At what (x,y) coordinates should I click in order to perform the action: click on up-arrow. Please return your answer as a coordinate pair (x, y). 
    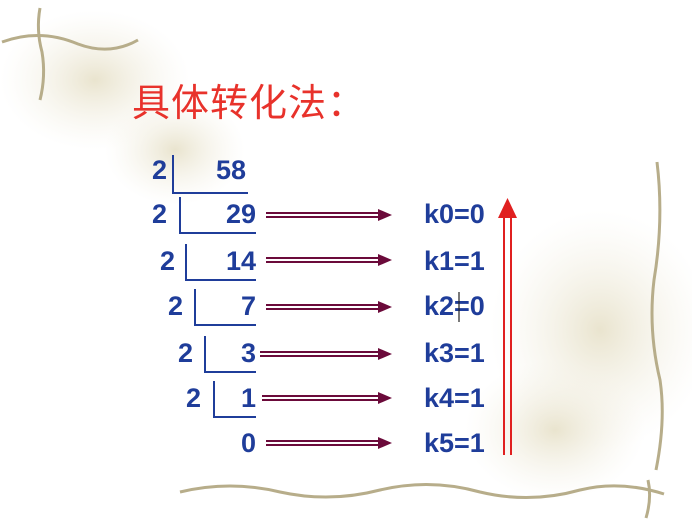
    Looking at the image, I should click on (507, 326).